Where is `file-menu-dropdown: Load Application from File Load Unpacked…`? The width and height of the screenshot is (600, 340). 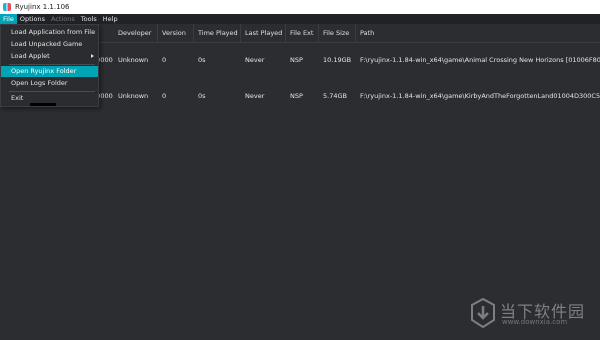
file-menu-dropdown: Load Application from File Load Unpacked… is located at coordinates (49, 65).